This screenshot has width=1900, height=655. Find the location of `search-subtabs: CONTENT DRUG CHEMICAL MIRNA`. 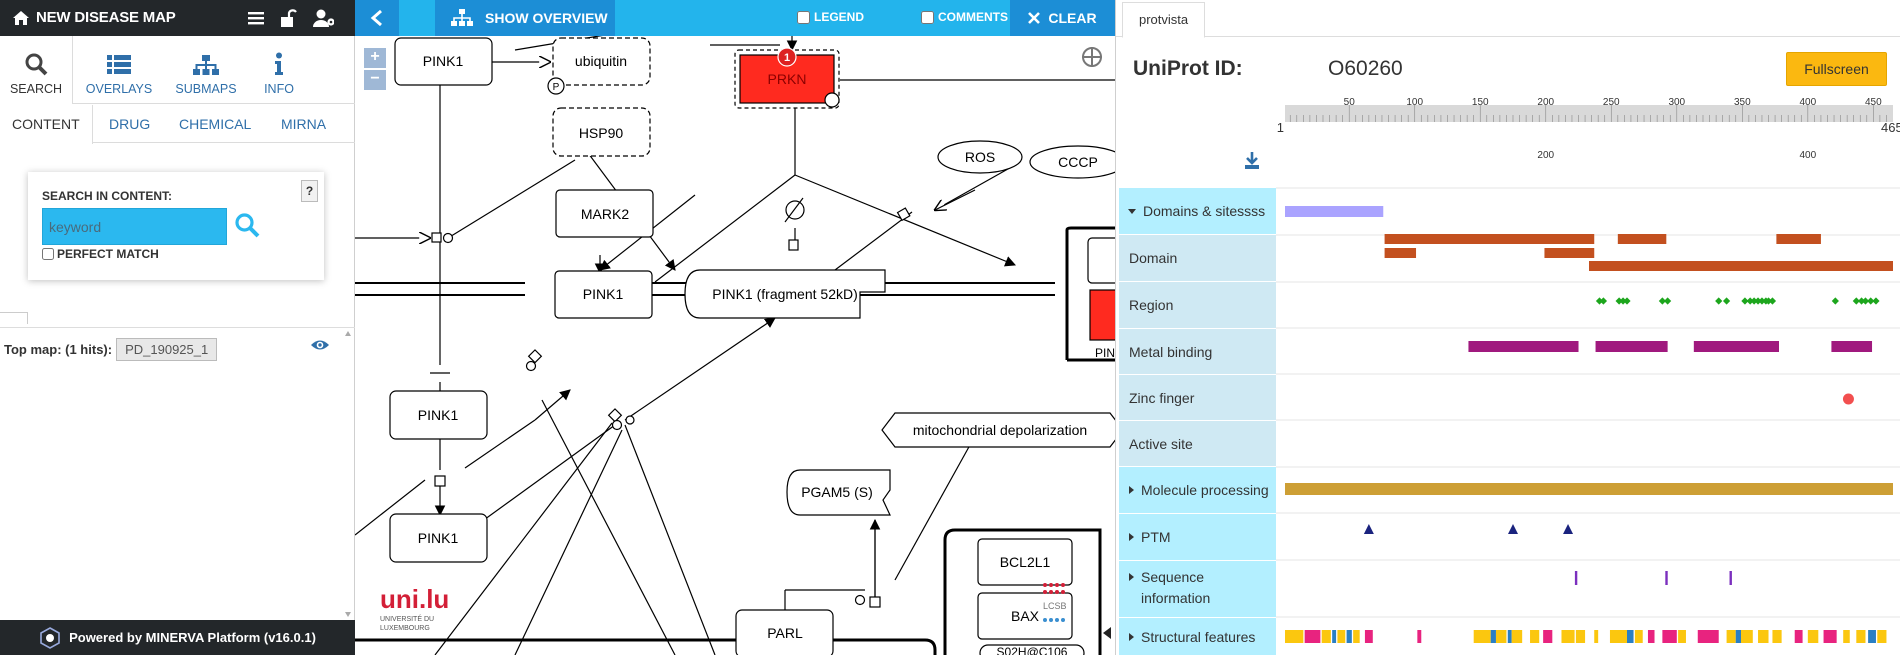

search-subtabs: CONTENT DRUG CHEMICAL MIRNA is located at coordinates (177, 124).